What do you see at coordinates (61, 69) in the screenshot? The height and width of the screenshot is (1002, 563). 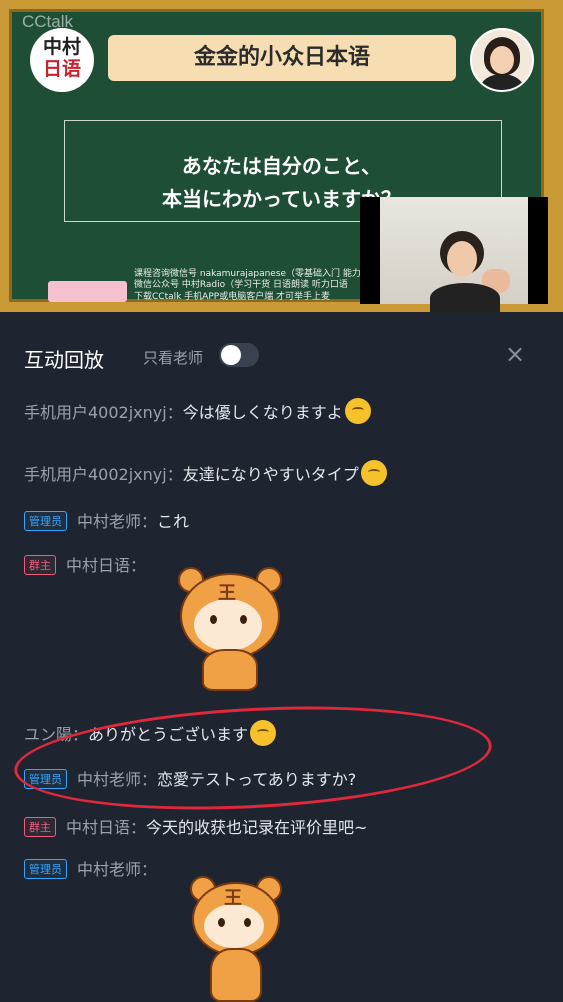 I see `logo-line2: 日语` at bounding box center [61, 69].